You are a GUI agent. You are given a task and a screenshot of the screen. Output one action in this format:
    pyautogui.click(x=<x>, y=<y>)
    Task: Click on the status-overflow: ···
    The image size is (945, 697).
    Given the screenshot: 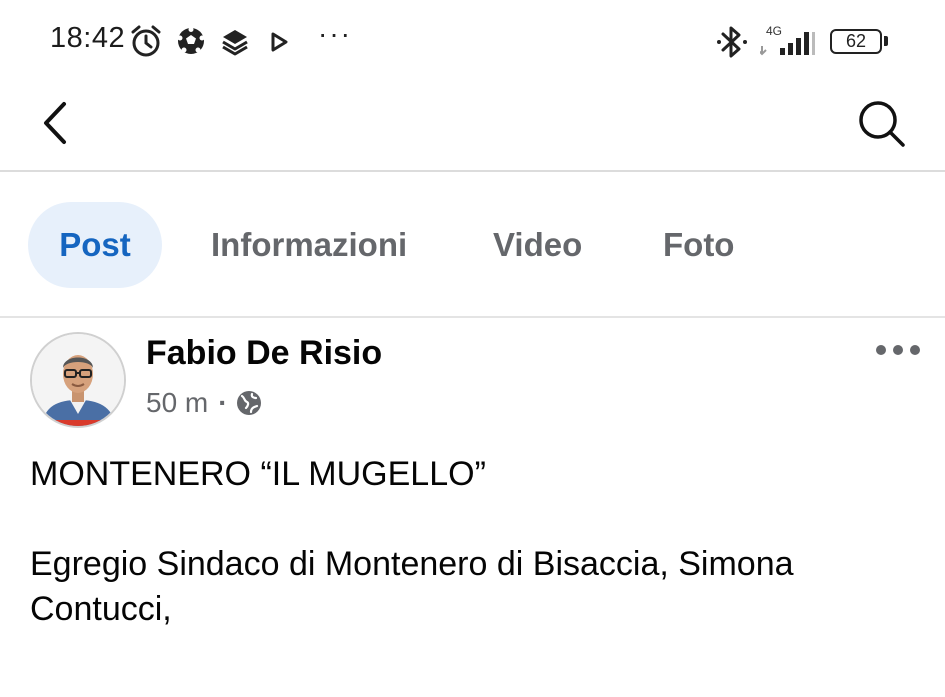 What is the action you would take?
    pyautogui.click(x=335, y=33)
    